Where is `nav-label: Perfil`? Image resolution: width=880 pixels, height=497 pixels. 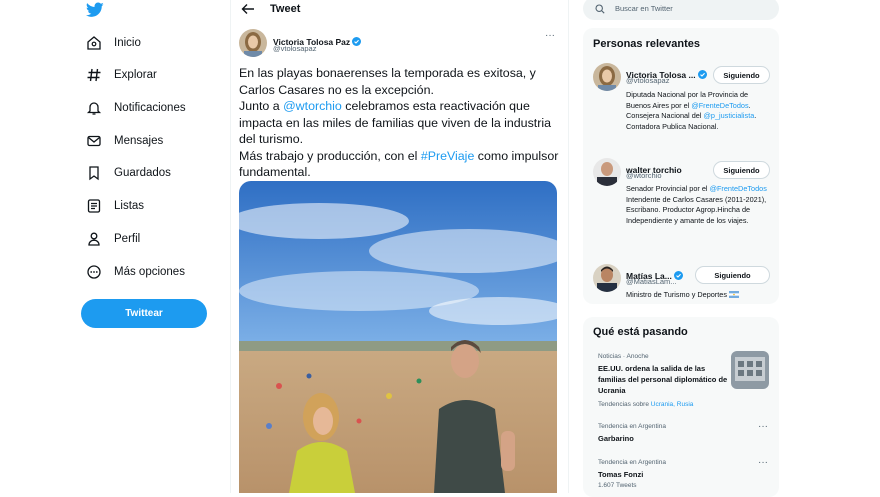 nav-label: Perfil is located at coordinates (127, 239).